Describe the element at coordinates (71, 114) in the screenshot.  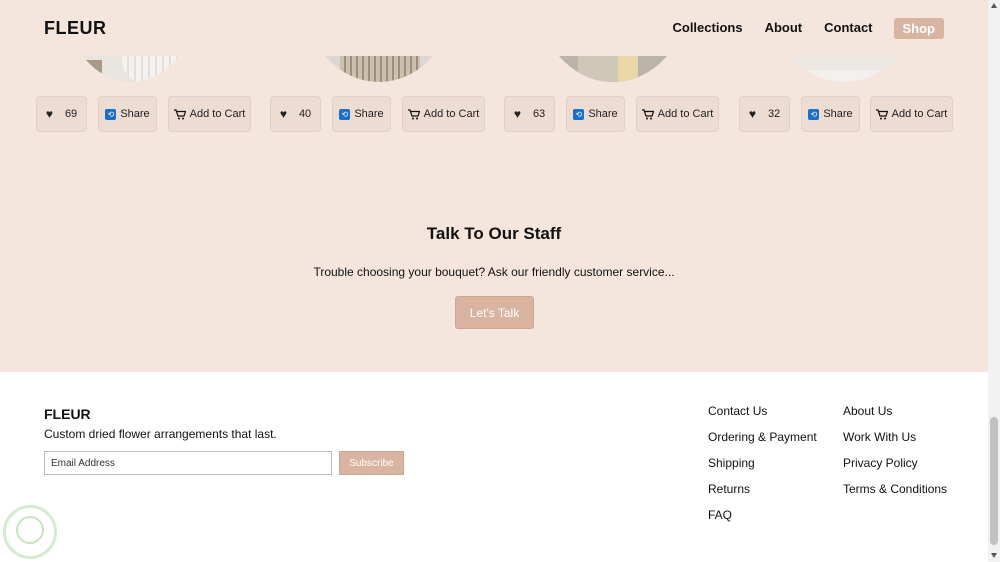
I see `like-count: 69` at that location.